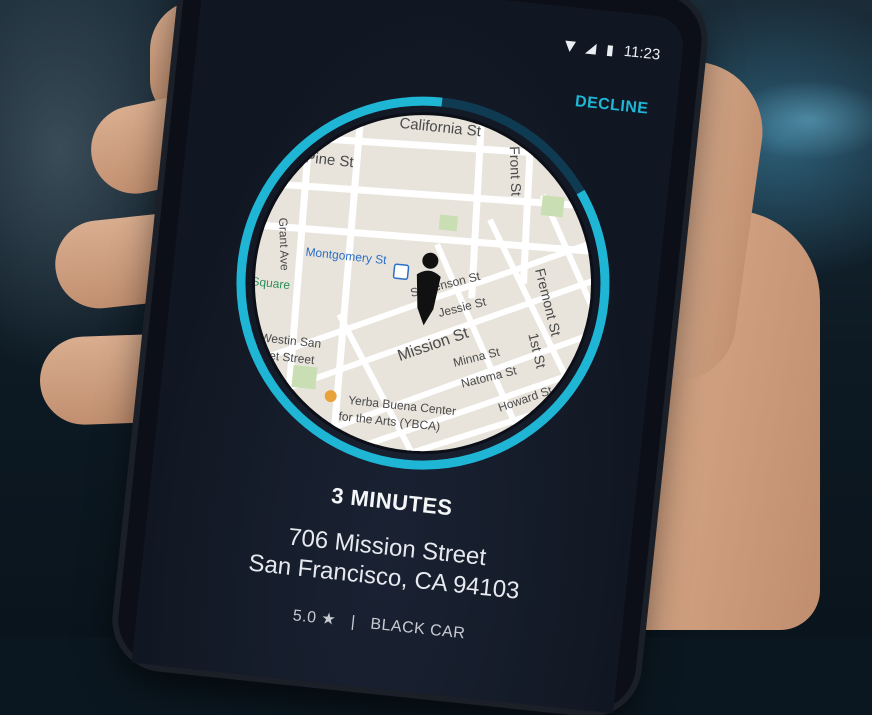  Describe the element at coordinates (641, 53) in the screenshot. I see `status-time: 11:23` at that location.